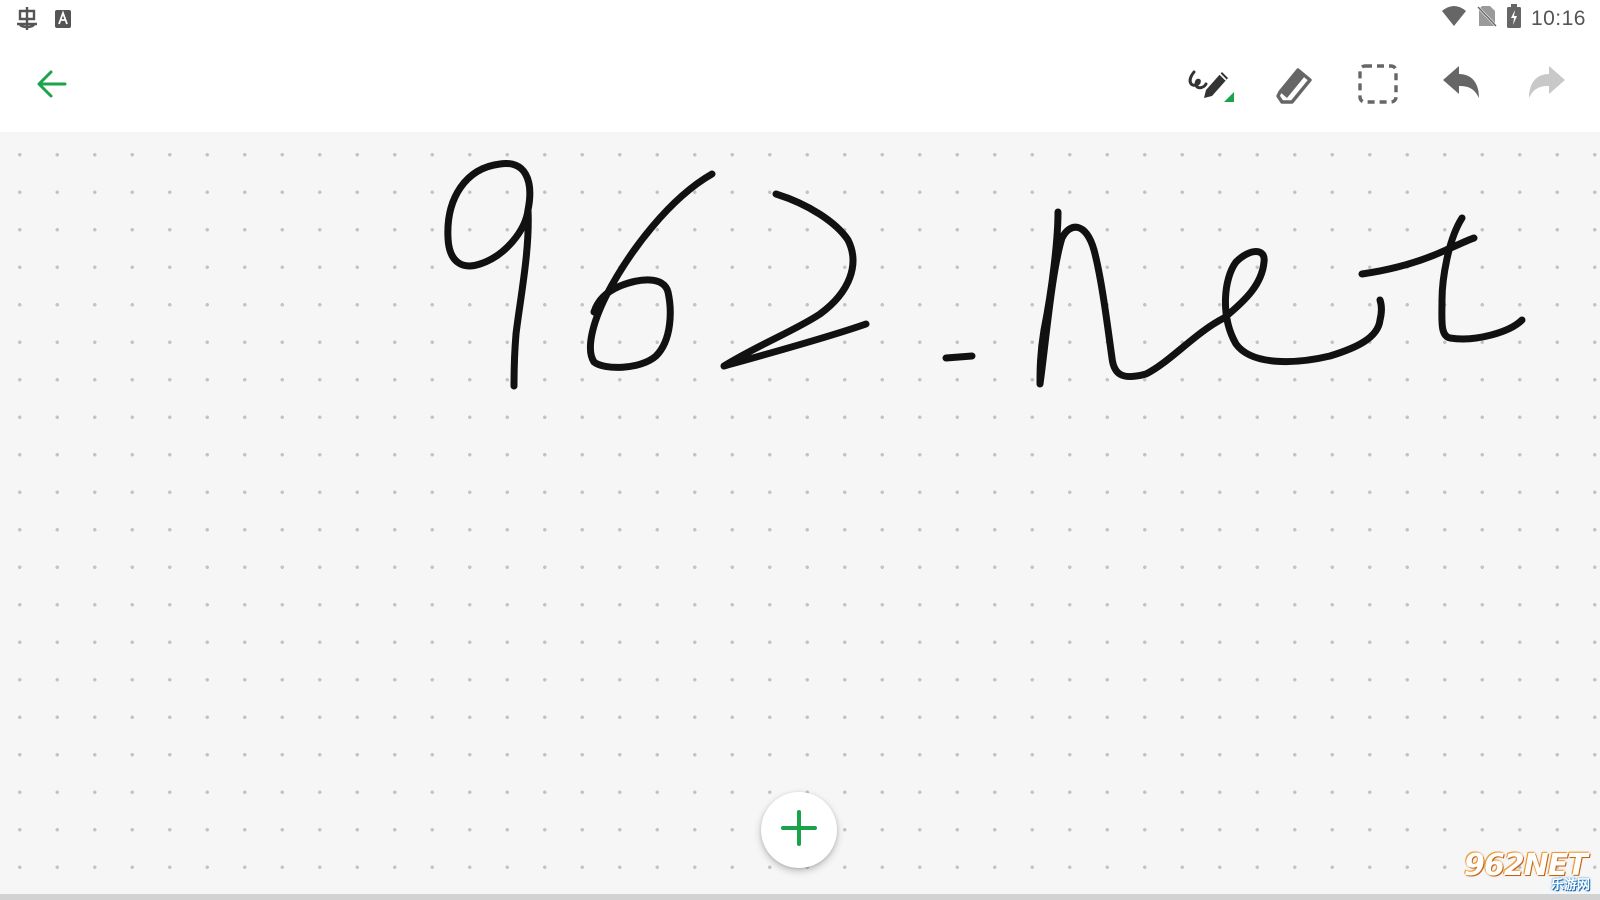 Image resolution: width=1600 pixels, height=900 pixels. I want to click on ink-stroke-t-stem, so click(1482, 278).